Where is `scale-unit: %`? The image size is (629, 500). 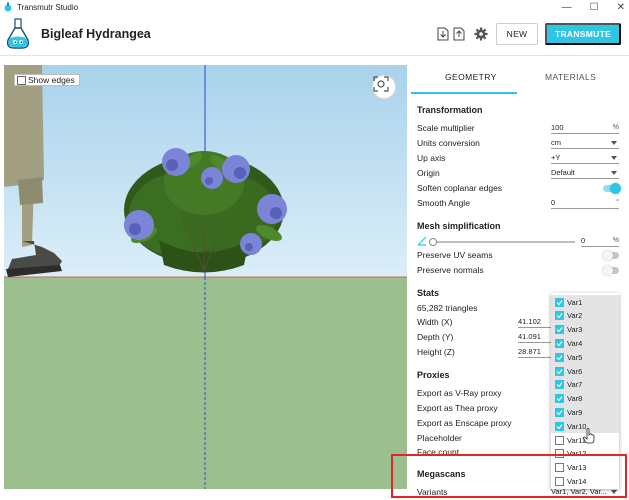
scale-unit: % is located at coordinates (615, 127).